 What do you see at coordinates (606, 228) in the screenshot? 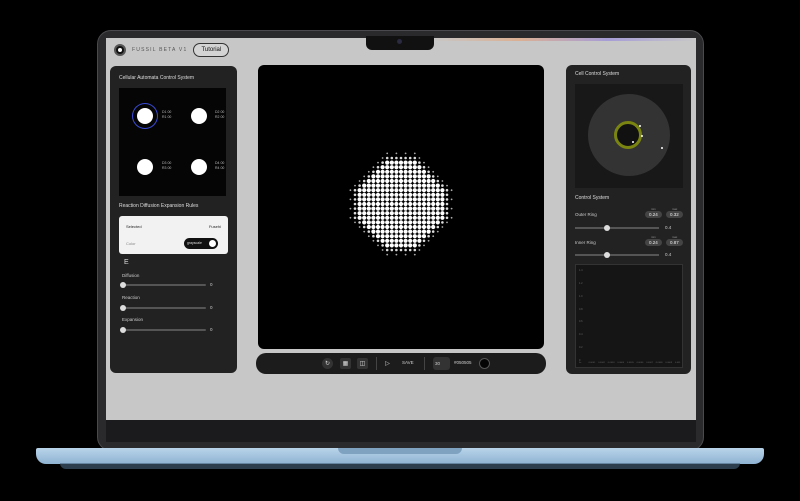
I see `outer-ring-knob` at bounding box center [606, 228].